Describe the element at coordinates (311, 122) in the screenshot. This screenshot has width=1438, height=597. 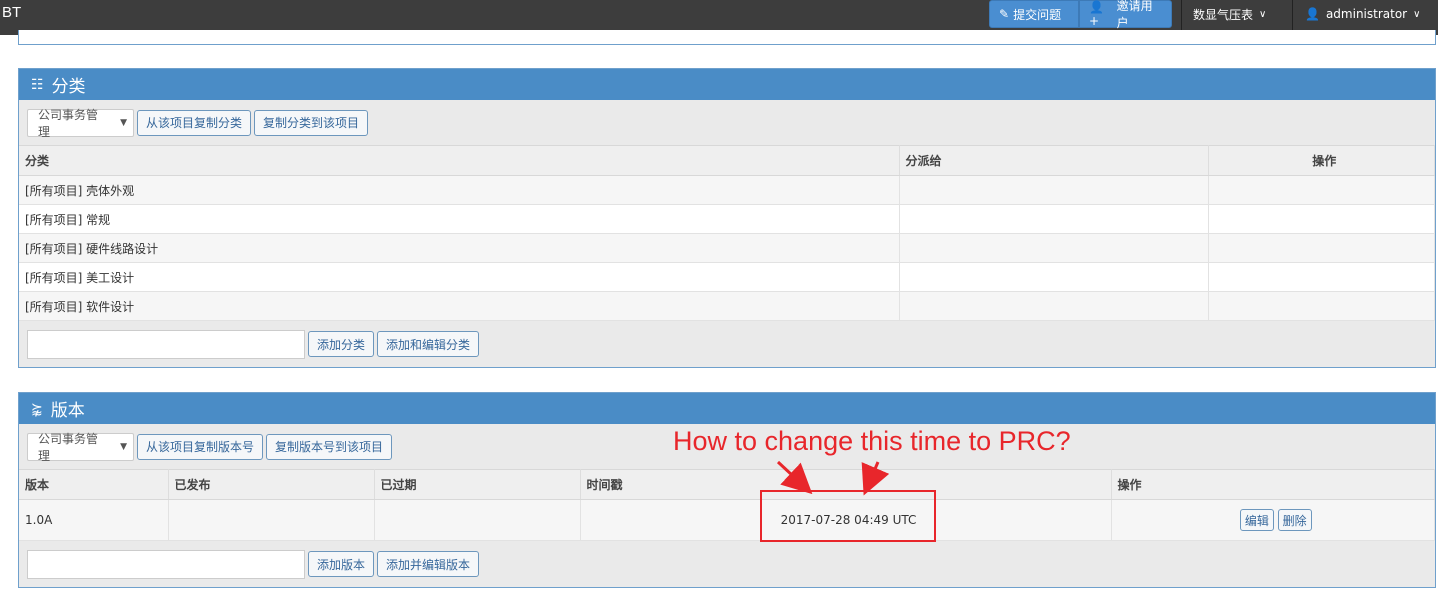
I see `copy-categories-to-button: 复制分类到该项目` at that location.